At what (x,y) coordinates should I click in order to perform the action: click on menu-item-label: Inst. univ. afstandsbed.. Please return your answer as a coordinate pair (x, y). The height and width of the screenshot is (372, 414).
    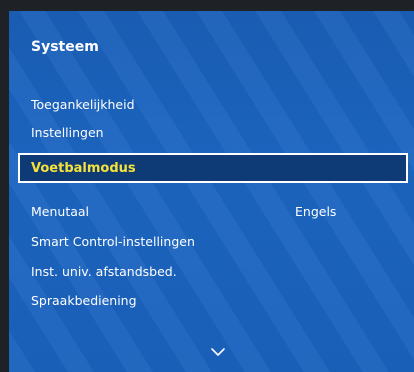
    Looking at the image, I should click on (104, 271).